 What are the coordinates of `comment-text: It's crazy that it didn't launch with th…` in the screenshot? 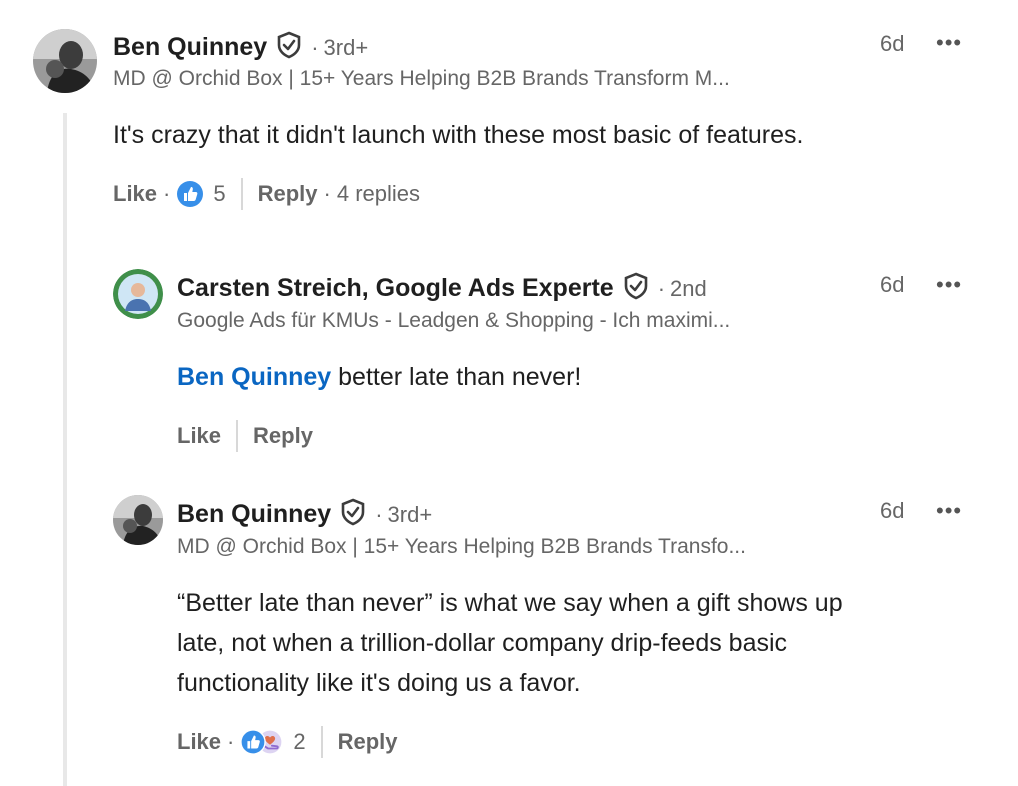 It's located at (458, 135).